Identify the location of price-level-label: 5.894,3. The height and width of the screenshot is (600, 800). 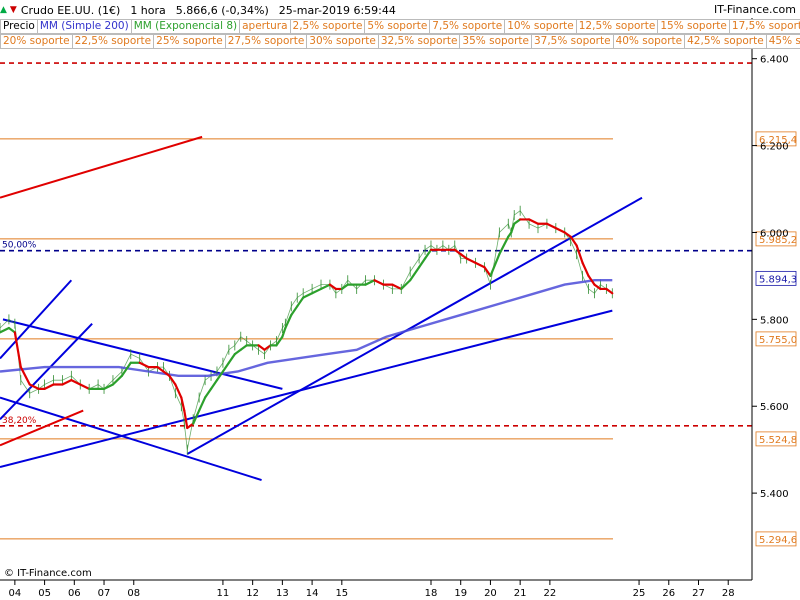
(778, 279).